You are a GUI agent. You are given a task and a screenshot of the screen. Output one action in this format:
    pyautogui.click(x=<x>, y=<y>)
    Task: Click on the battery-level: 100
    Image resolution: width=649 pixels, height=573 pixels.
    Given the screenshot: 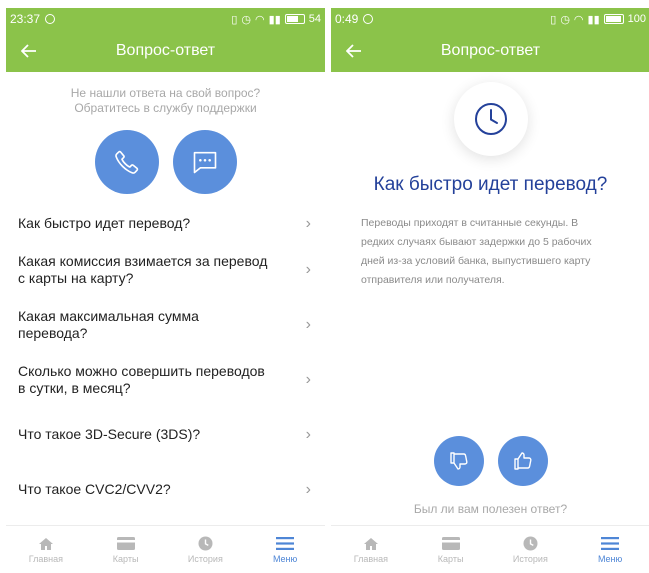 What is the action you would take?
    pyautogui.click(x=636, y=19)
    